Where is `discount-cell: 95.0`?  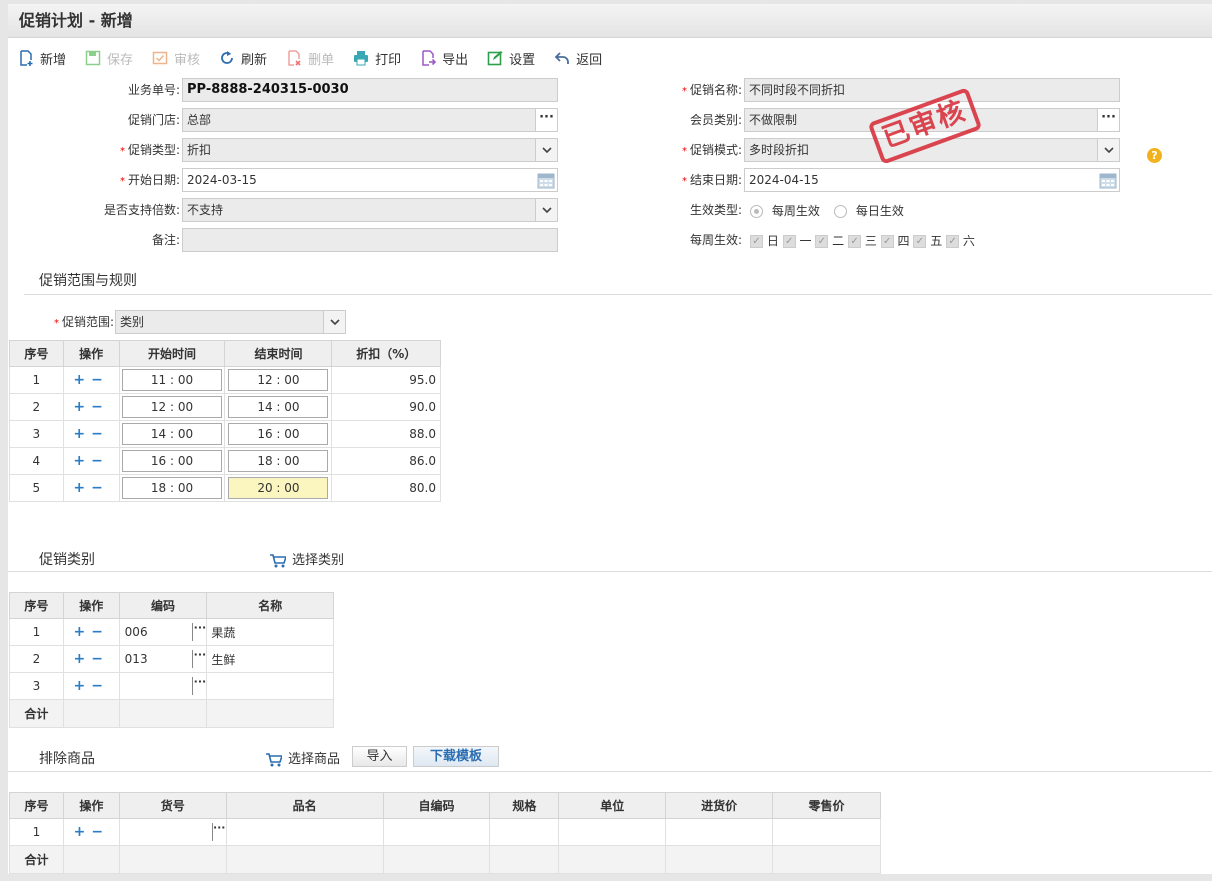
discount-cell: 95.0 is located at coordinates (386, 380).